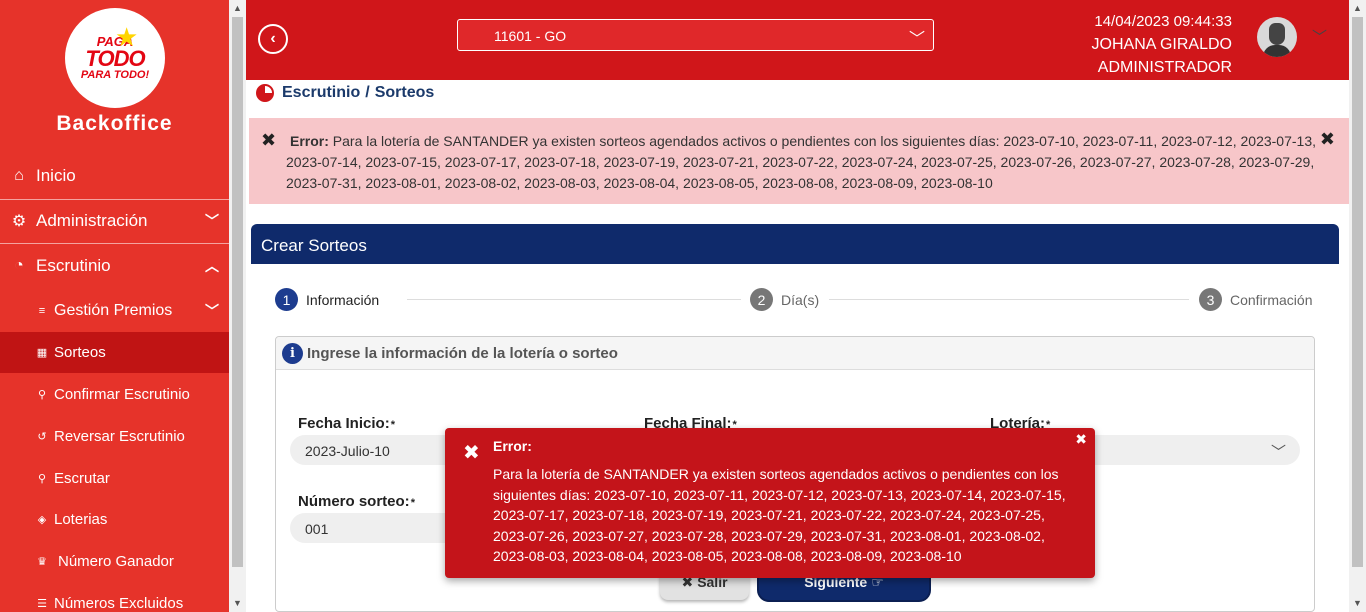 This screenshot has width=1366, height=612. Describe the element at coordinates (19, 265) in the screenshot. I see `pie-chart-icon: ◔` at that location.